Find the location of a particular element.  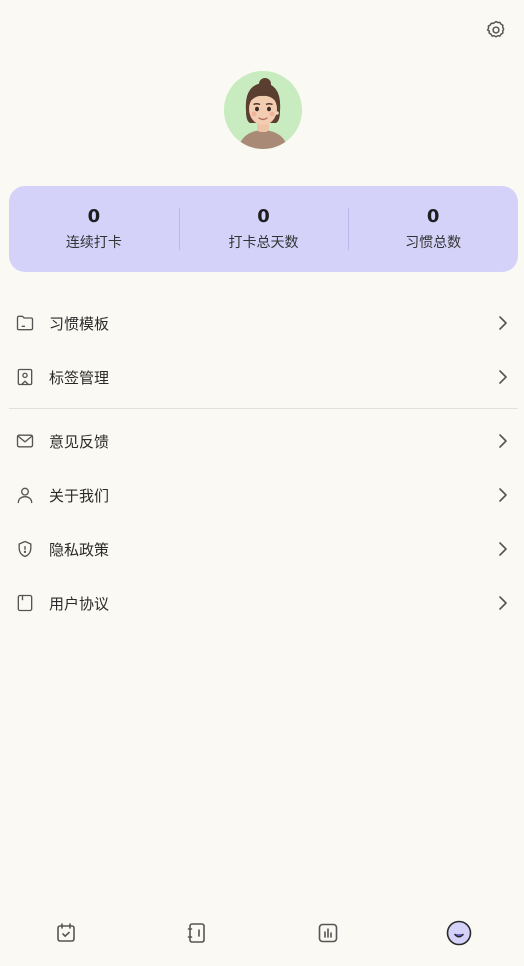

avatar is located at coordinates (263, 110).